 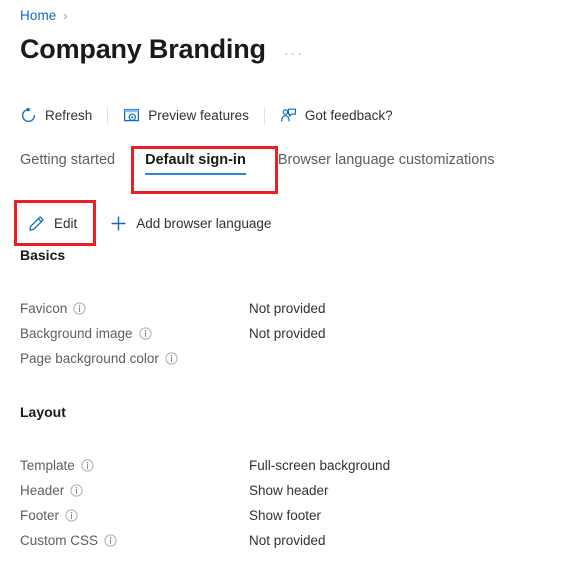 What do you see at coordinates (76, 333) in the screenshot?
I see `property-label-background-image-text: Background image` at bounding box center [76, 333].